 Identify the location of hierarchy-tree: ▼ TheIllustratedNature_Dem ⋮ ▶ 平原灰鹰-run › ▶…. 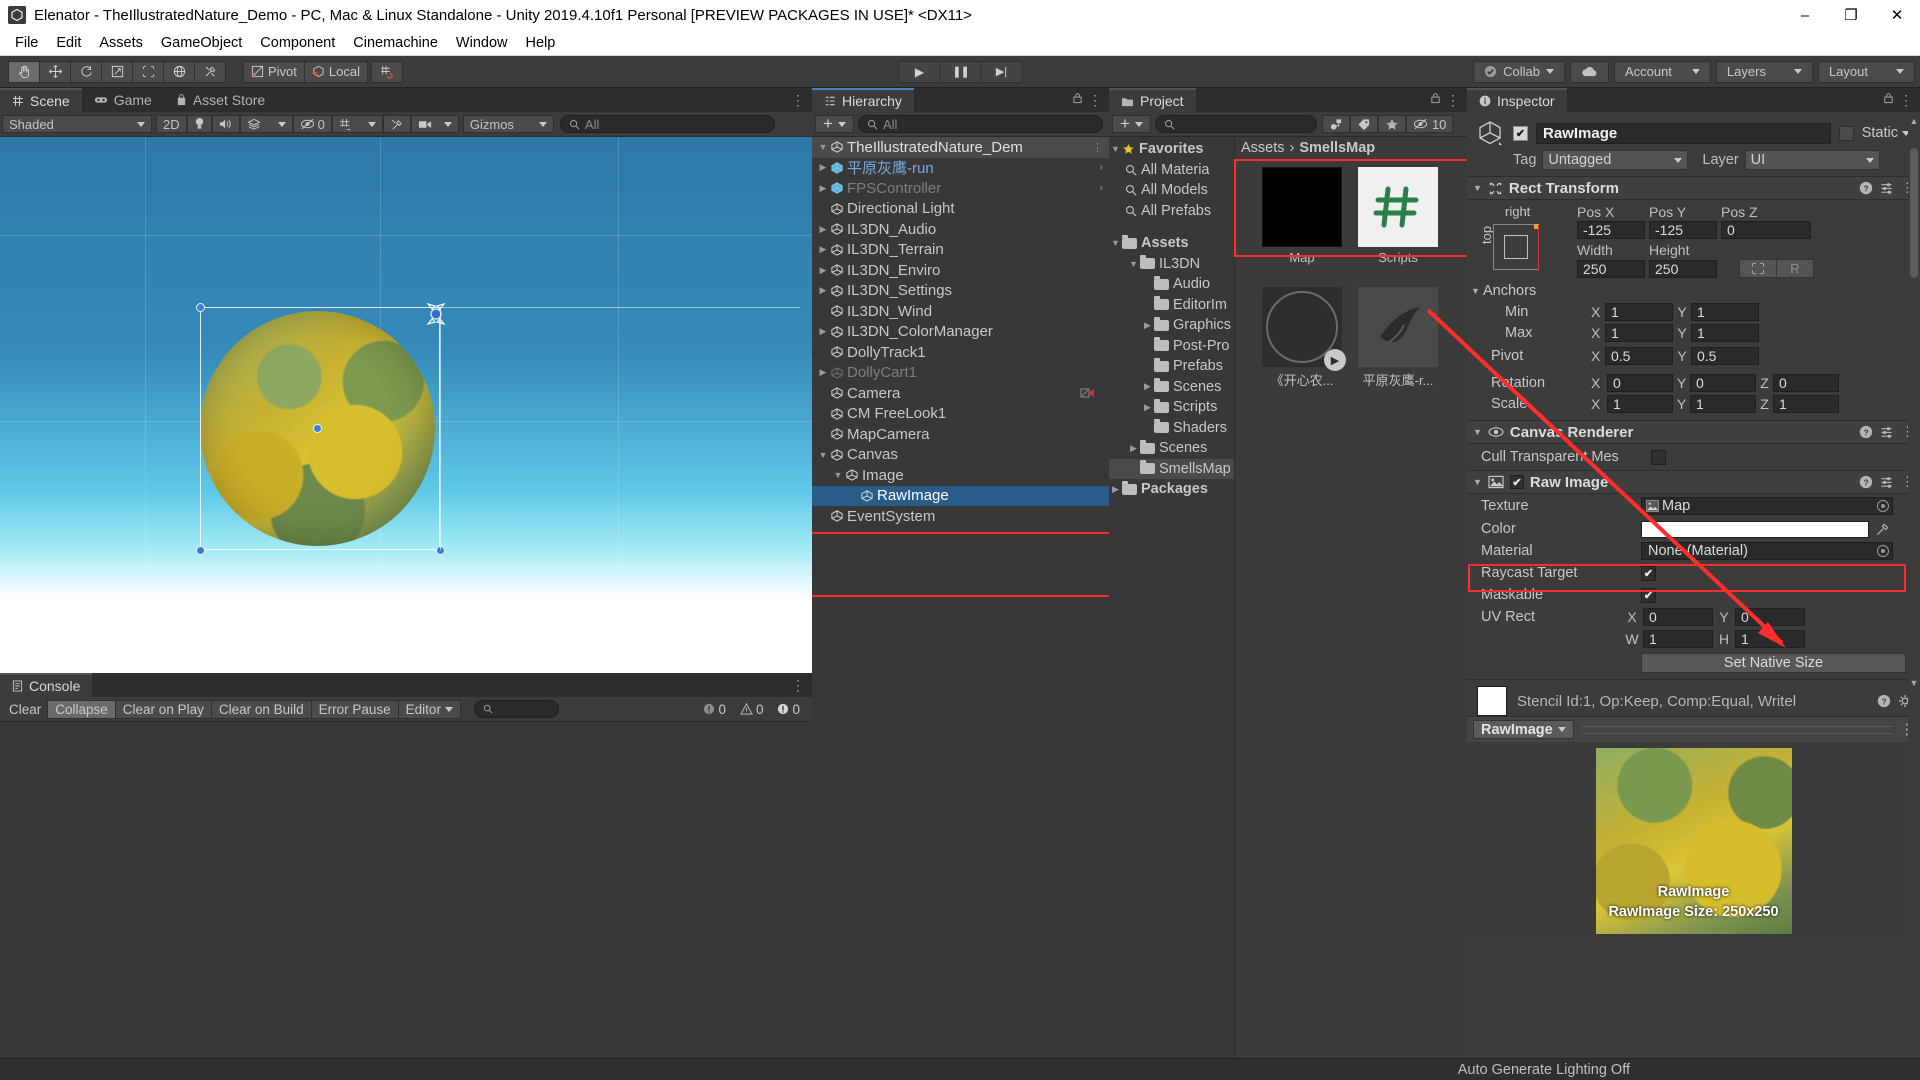
(960, 608).